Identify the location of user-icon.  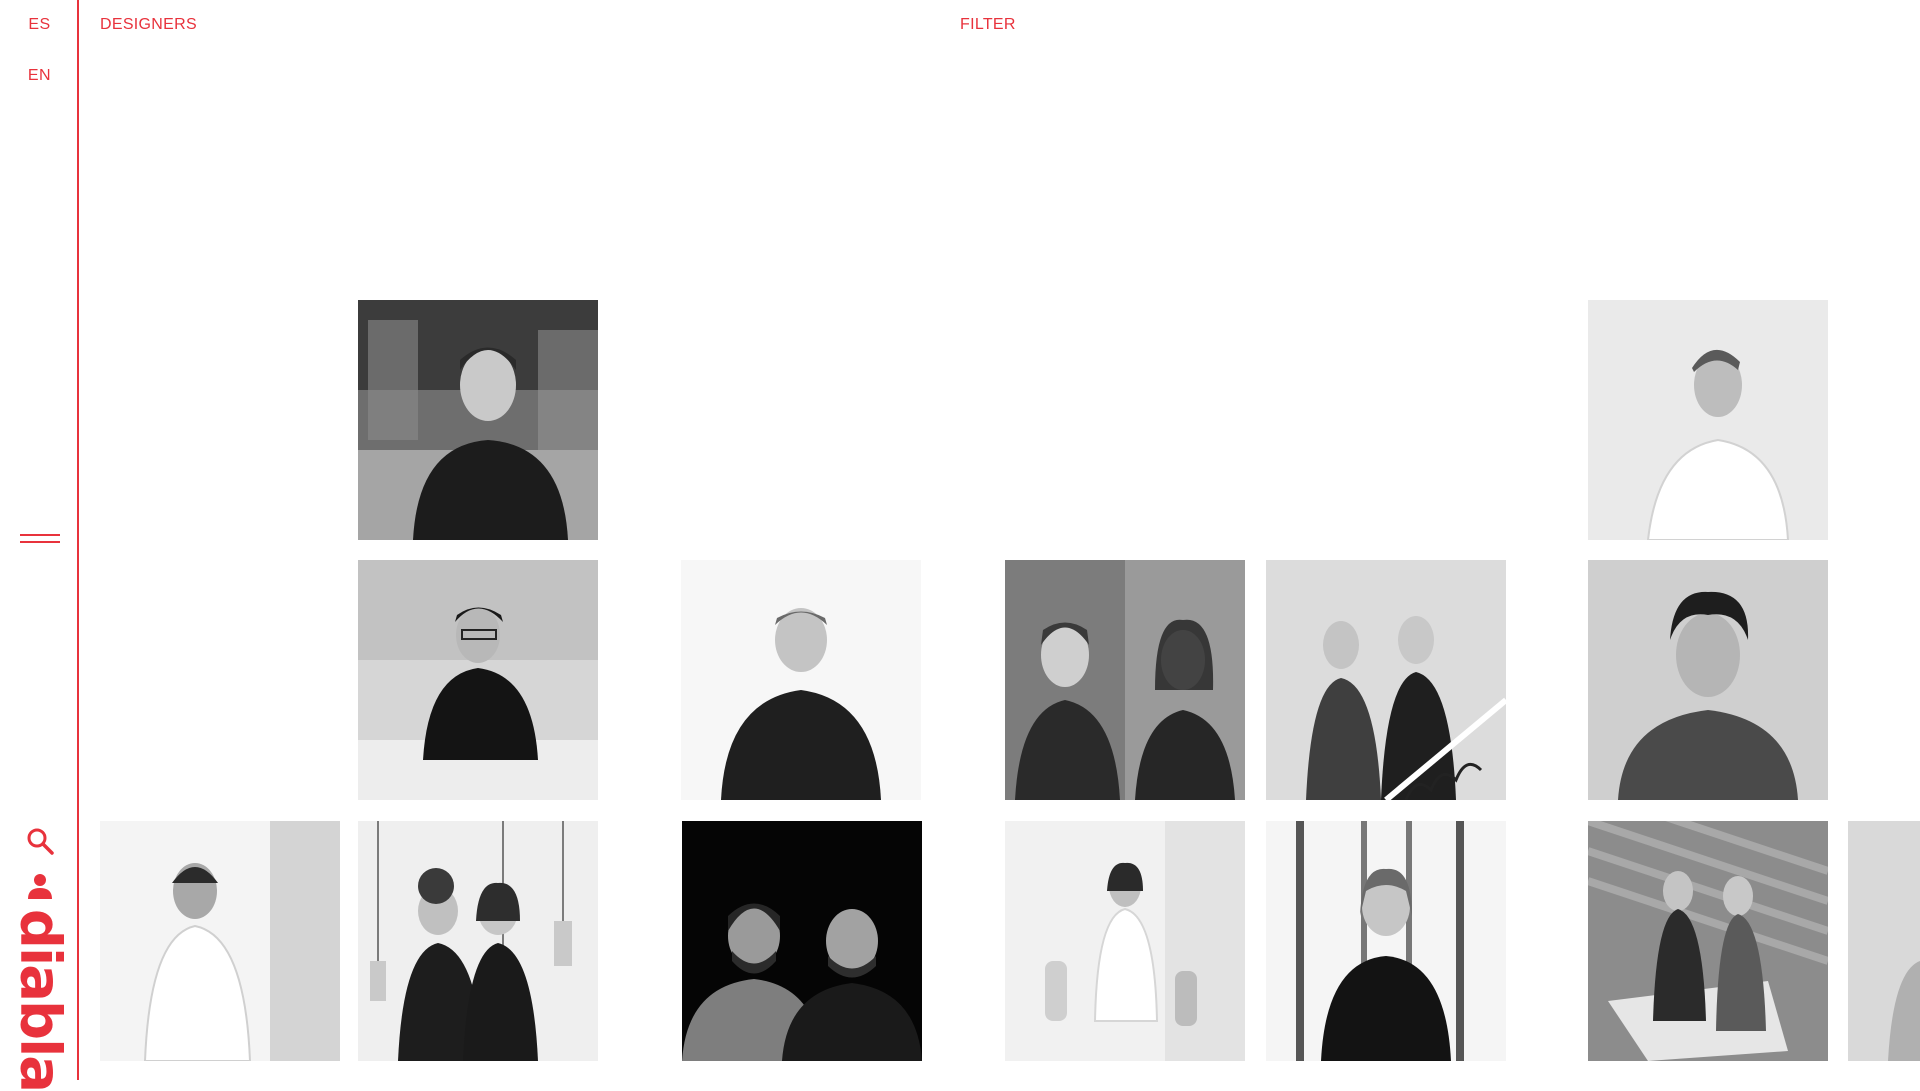
(40, 886).